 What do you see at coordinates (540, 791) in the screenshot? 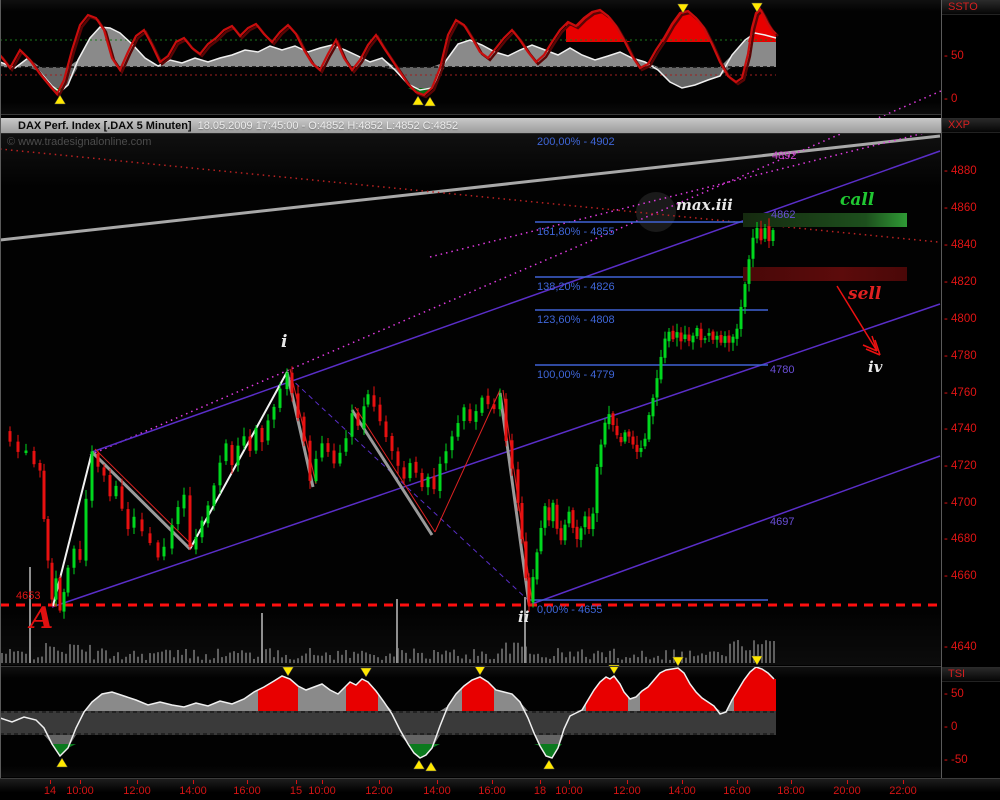
I see `time-axis-label: 18` at bounding box center [540, 791].